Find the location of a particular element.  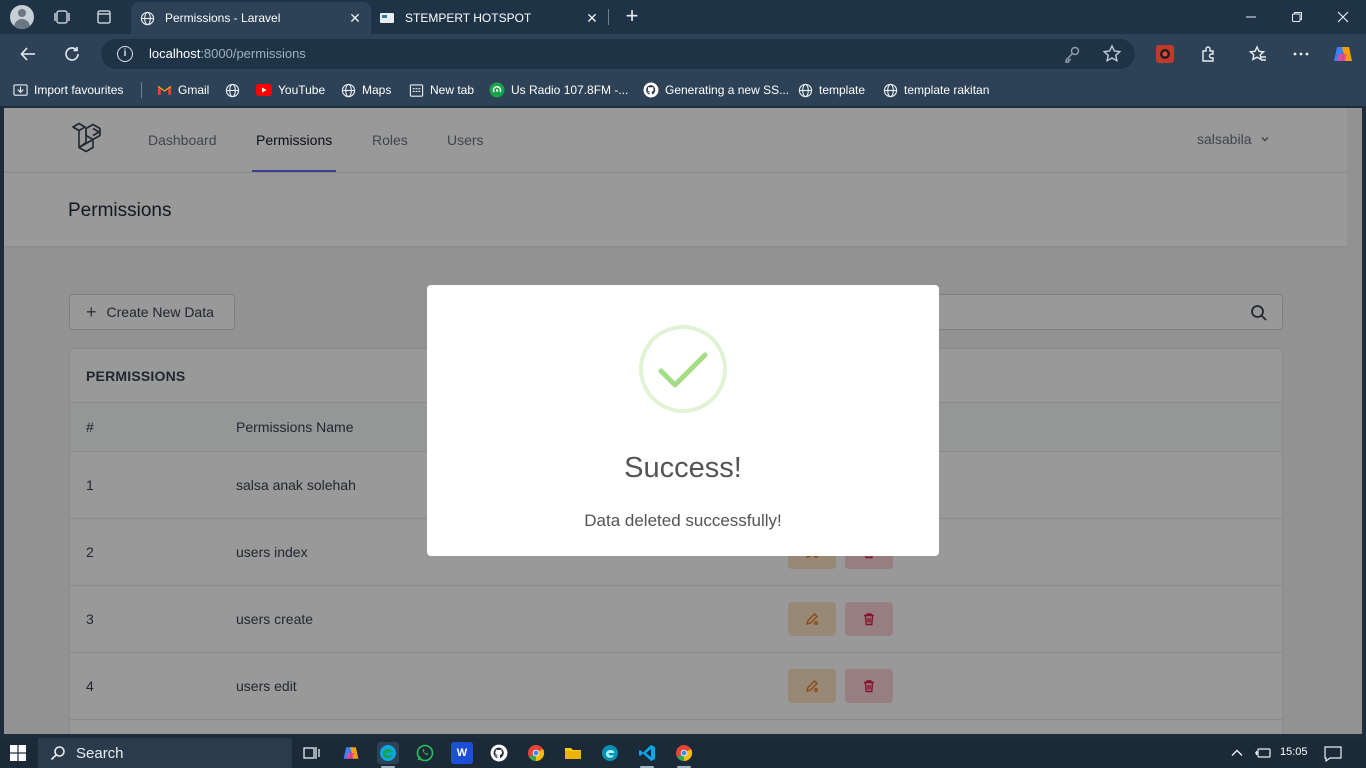

favourite-star-icon is located at coordinates (1112, 54).